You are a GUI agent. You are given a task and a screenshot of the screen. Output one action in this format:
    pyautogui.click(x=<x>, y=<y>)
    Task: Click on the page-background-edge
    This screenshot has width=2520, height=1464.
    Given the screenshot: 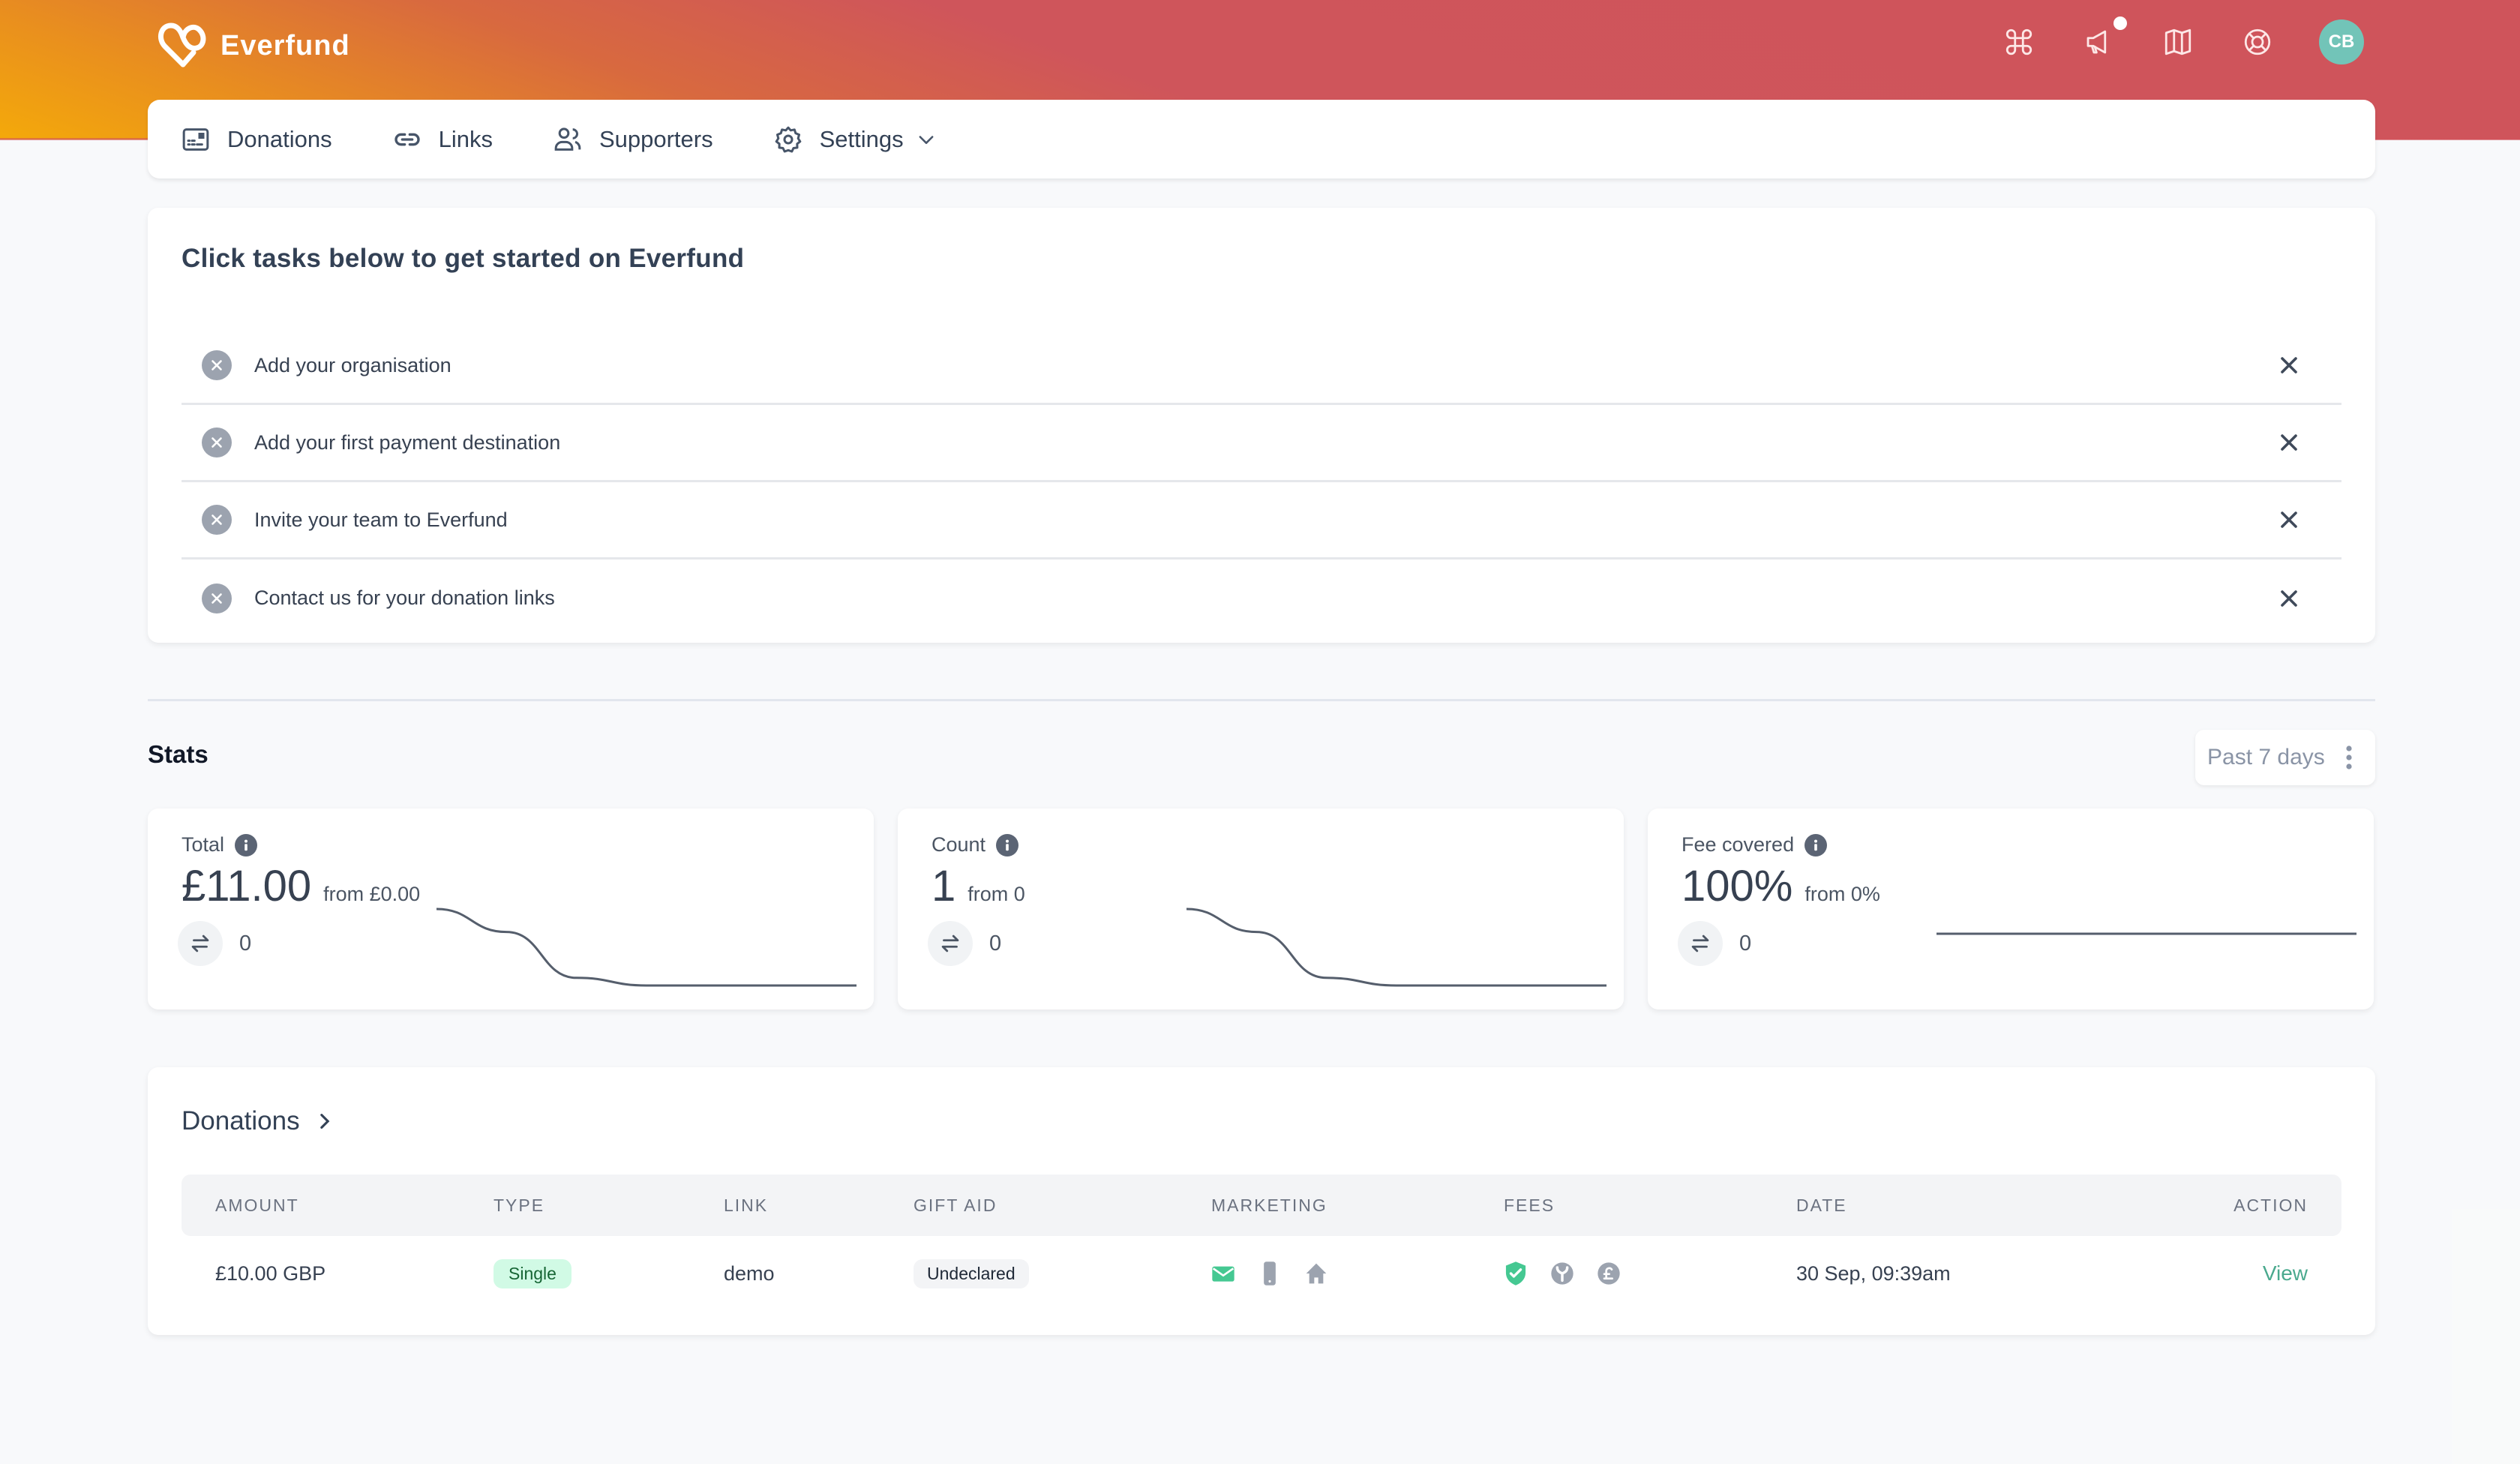 What is the action you would take?
    pyautogui.click(x=2486, y=1336)
    